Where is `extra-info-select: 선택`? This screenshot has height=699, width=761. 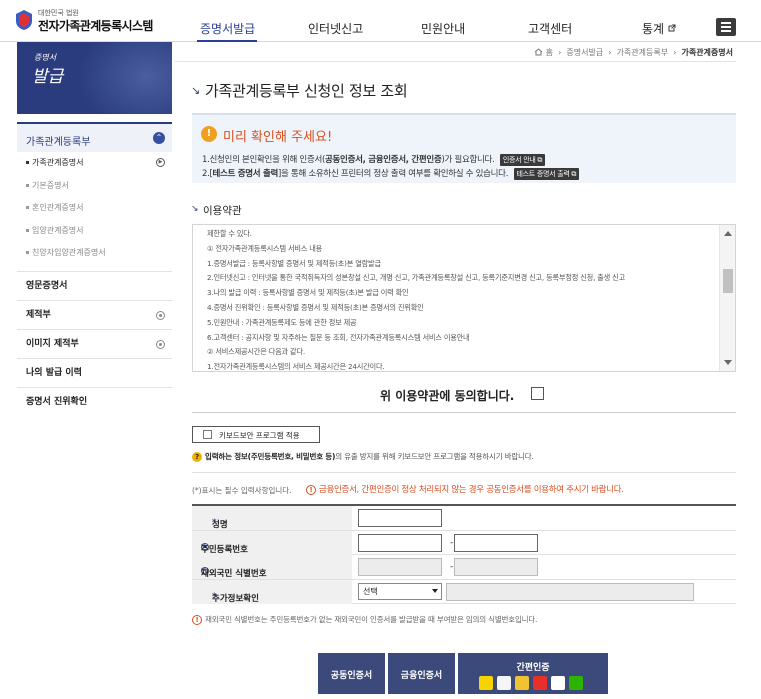 extra-info-select: 선택 is located at coordinates (400, 591).